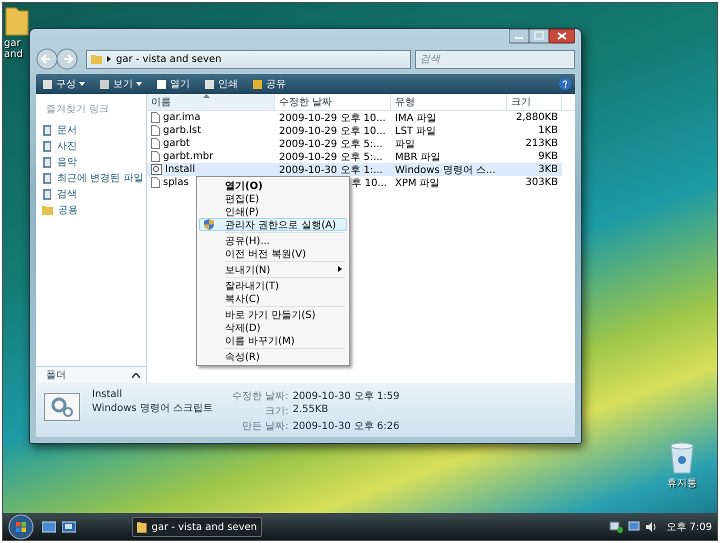 Image resolution: width=720 pixels, height=543 pixels. What do you see at coordinates (534, 169) in the screenshot?
I see `size-cell: 3KB` at bounding box center [534, 169].